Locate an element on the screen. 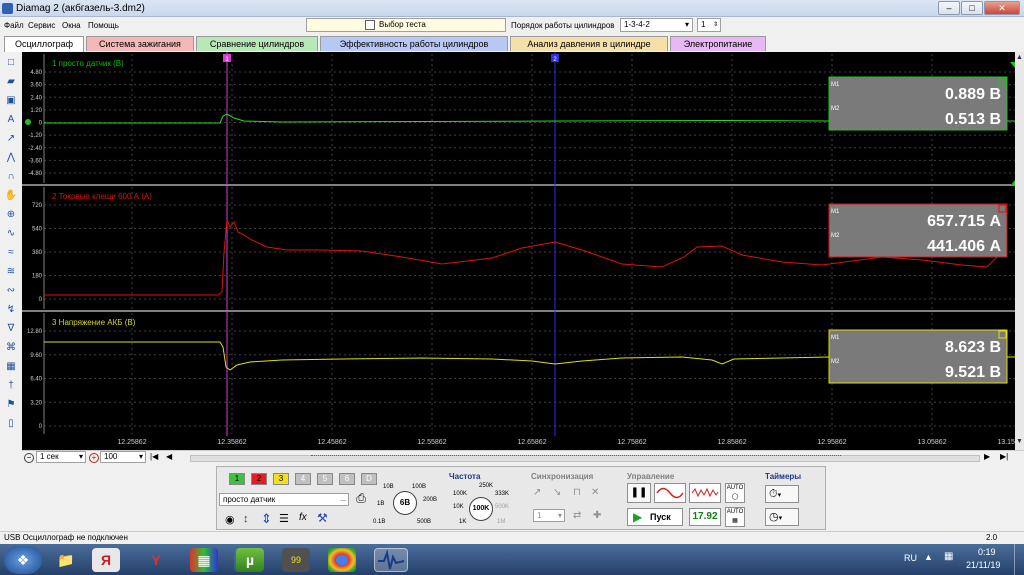  sync-close-icon: ✕ is located at coordinates (595, 492).